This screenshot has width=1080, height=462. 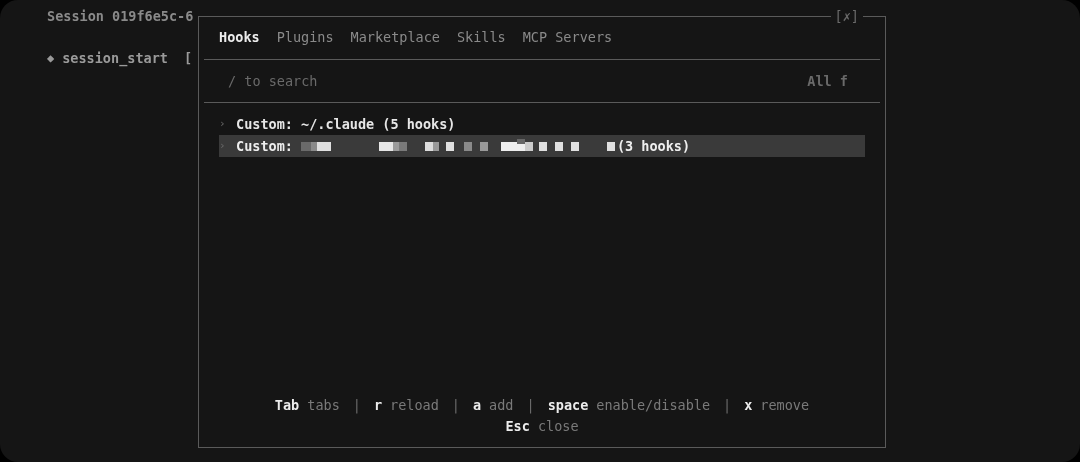 I want to click on shortcut-key: x, so click(x=748, y=405).